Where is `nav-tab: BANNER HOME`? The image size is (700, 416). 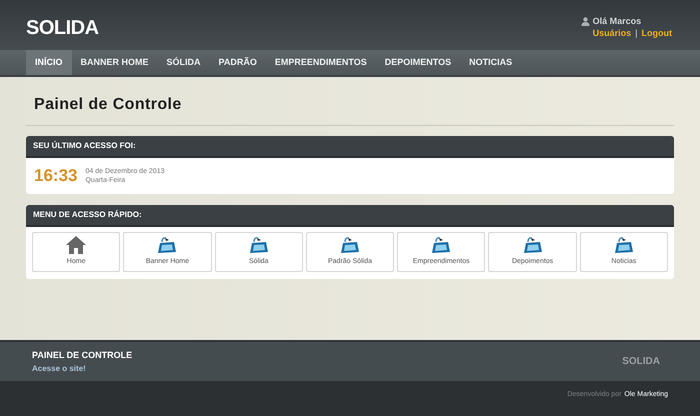 nav-tab: BANNER HOME is located at coordinates (115, 62).